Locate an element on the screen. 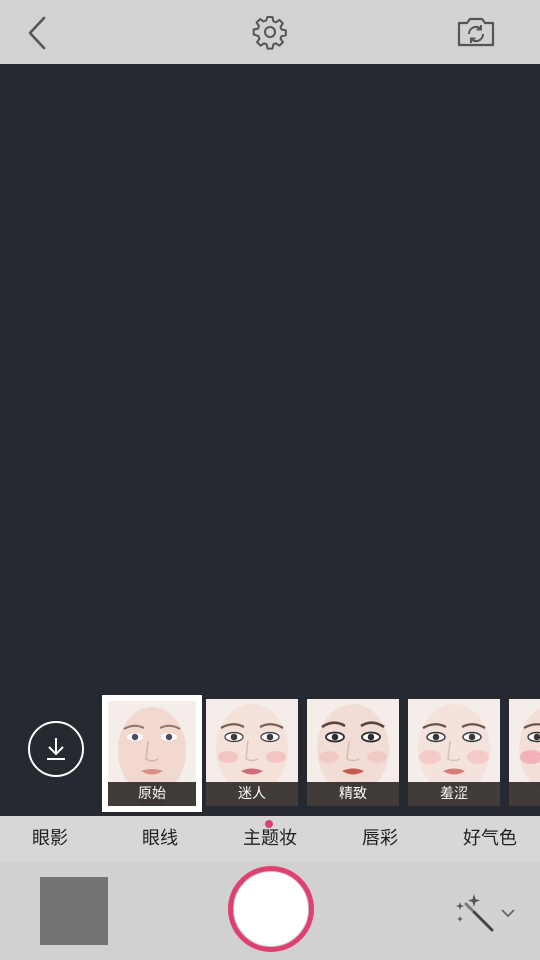 Image resolution: width=540 pixels, height=960 pixels. gear-icon is located at coordinates (270, 32).